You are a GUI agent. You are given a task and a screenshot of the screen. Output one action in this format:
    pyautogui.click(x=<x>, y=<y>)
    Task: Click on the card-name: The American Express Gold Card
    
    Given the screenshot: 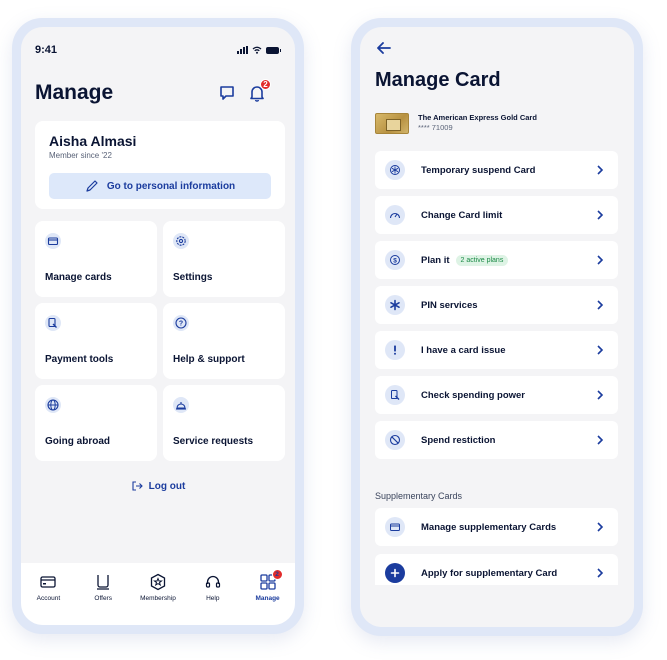 What is the action you would take?
    pyautogui.click(x=477, y=117)
    